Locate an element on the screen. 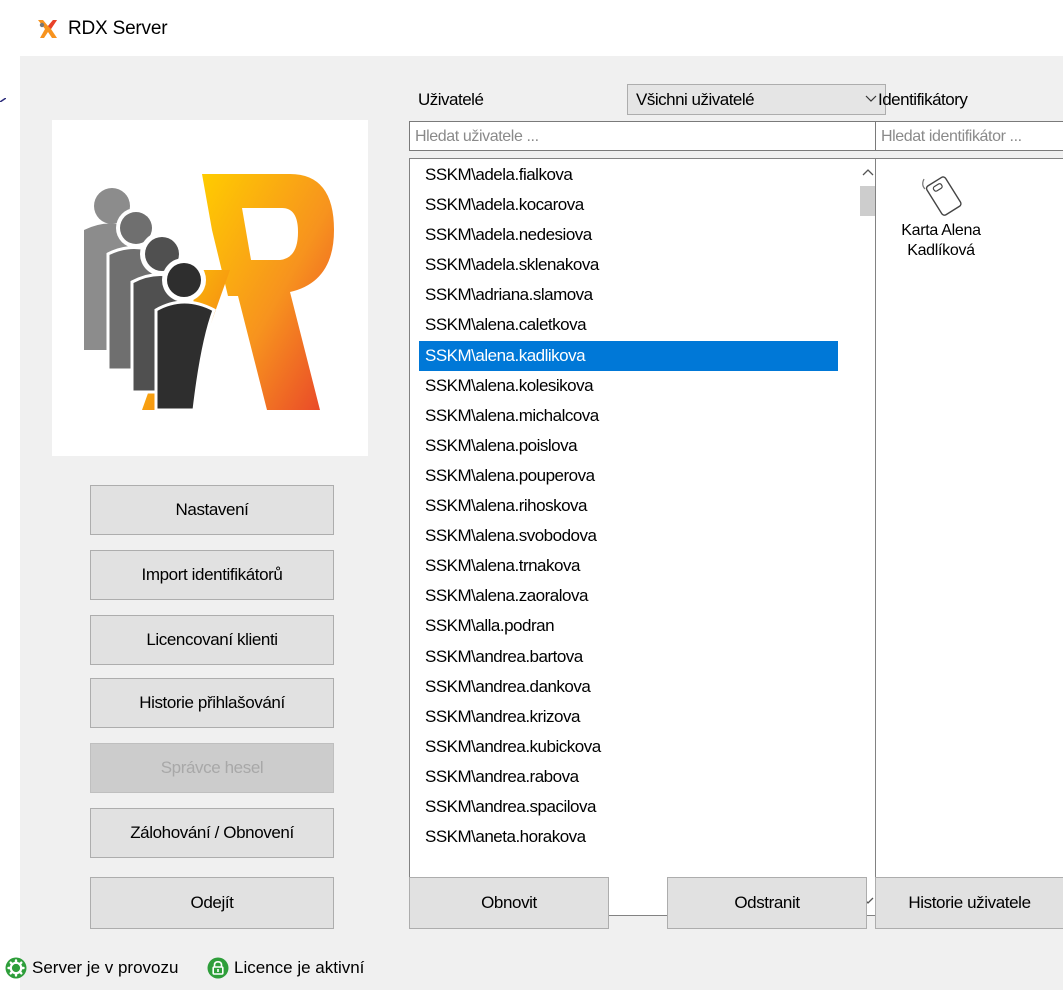 Image resolution: width=1063 pixels, height=990 pixels. lock-status-icon is located at coordinates (218, 968).